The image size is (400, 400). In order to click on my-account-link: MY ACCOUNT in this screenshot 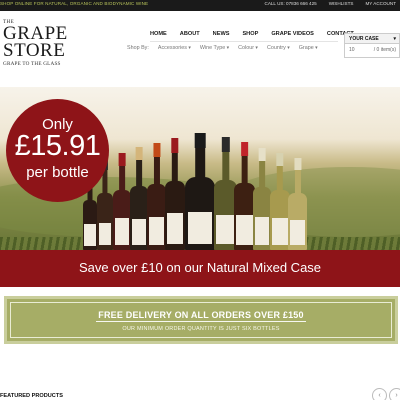, I will do `click(380, 3)`.